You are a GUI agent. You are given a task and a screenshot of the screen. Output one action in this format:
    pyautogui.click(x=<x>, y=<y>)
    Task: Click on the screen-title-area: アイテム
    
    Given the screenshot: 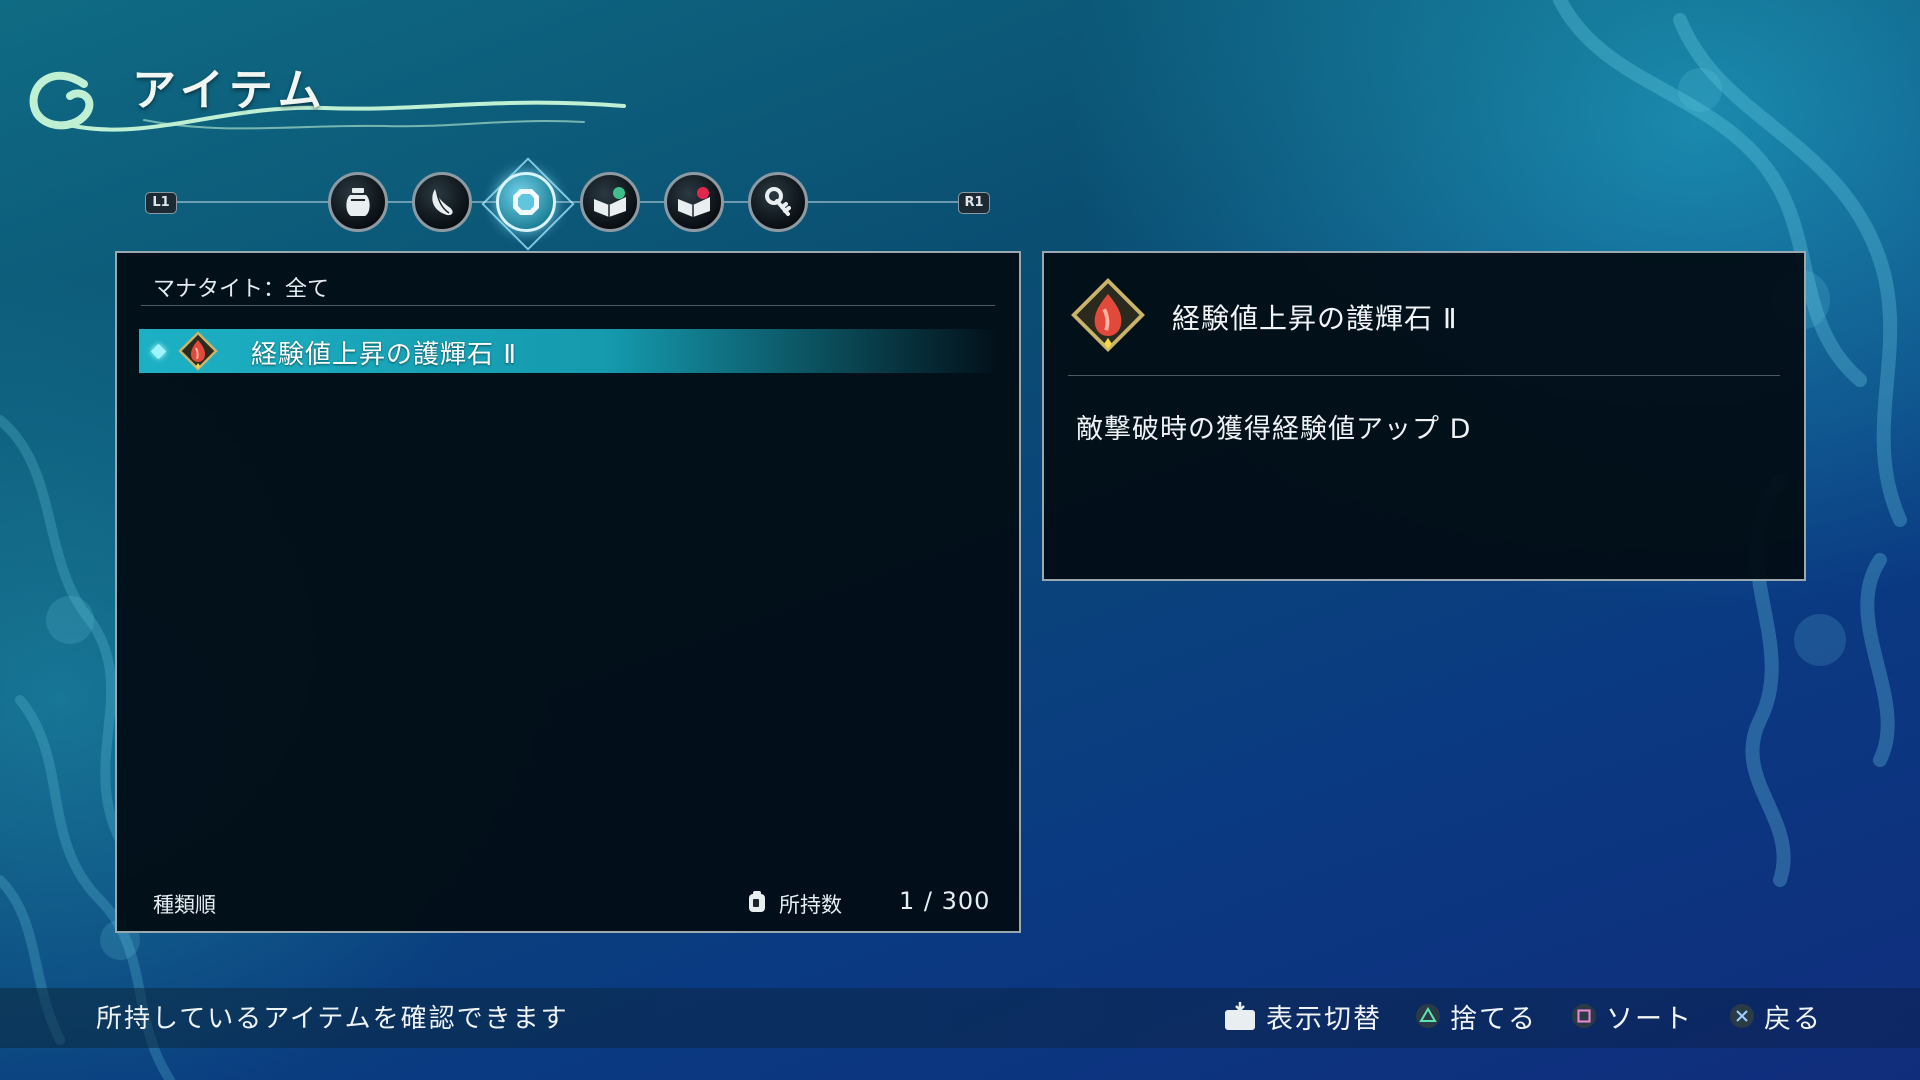 What is the action you would take?
    pyautogui.click(x=334, y=94)
    